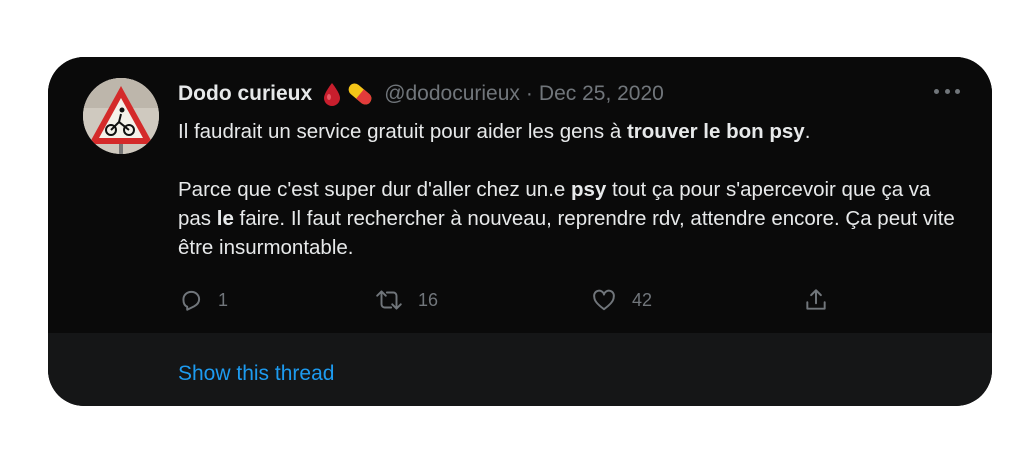 Image resolution: width=1024 pixels, height=474 pixels. I want to click on bold-text: psy, so click(589, 189).